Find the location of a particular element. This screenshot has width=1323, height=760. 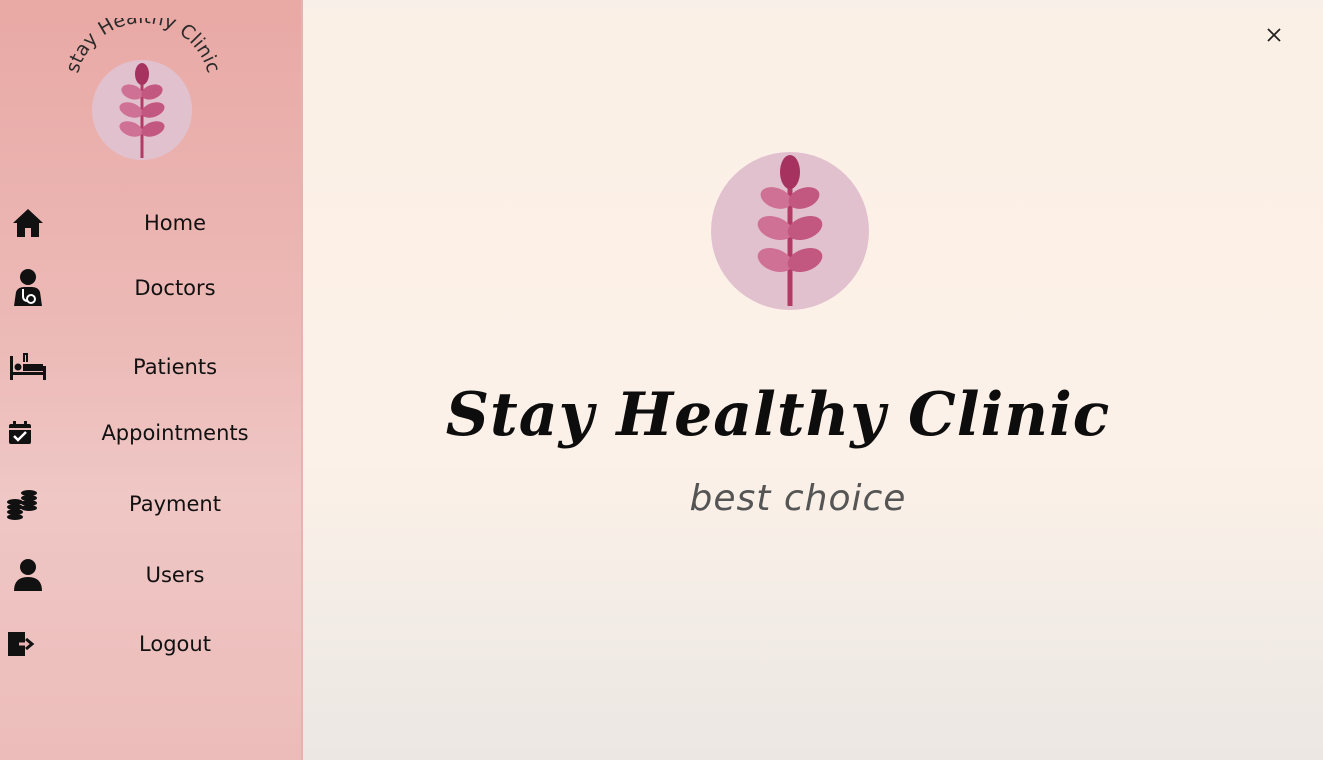

nav-item-payment: Payment is located at coordinates (150, 504).